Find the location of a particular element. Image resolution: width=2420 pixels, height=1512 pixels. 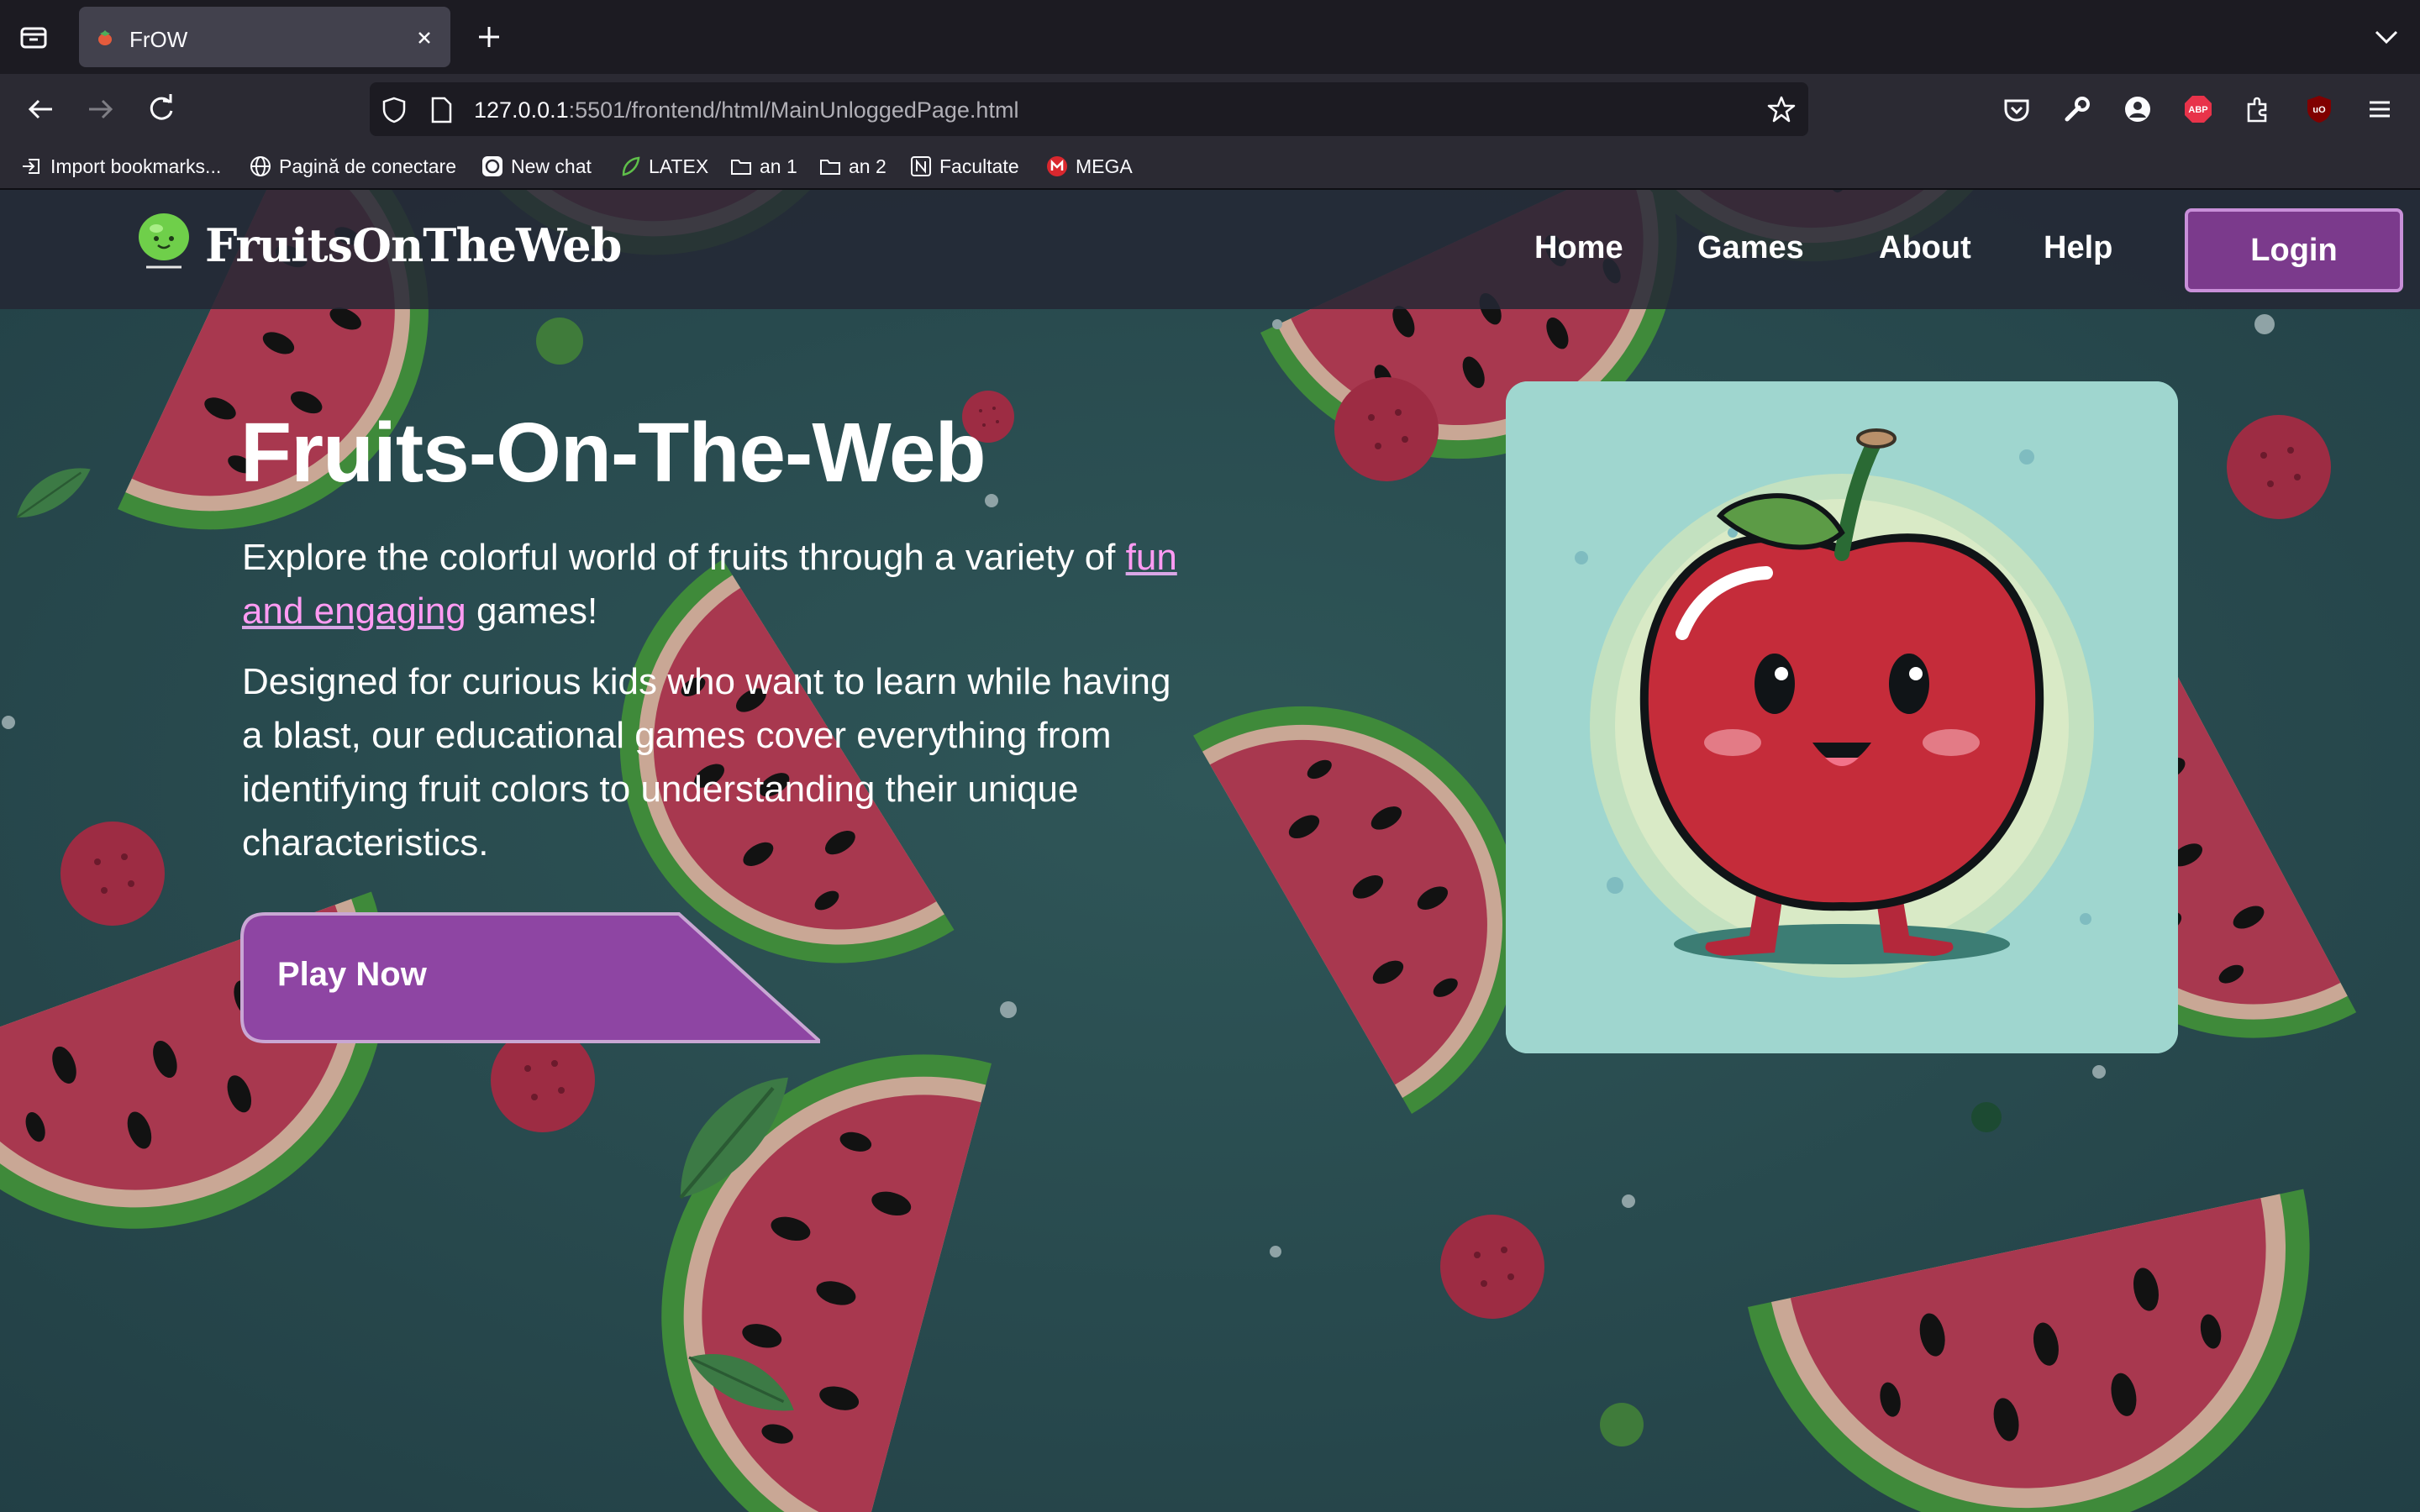

page-info-icon is located at coordinates (441, 110).